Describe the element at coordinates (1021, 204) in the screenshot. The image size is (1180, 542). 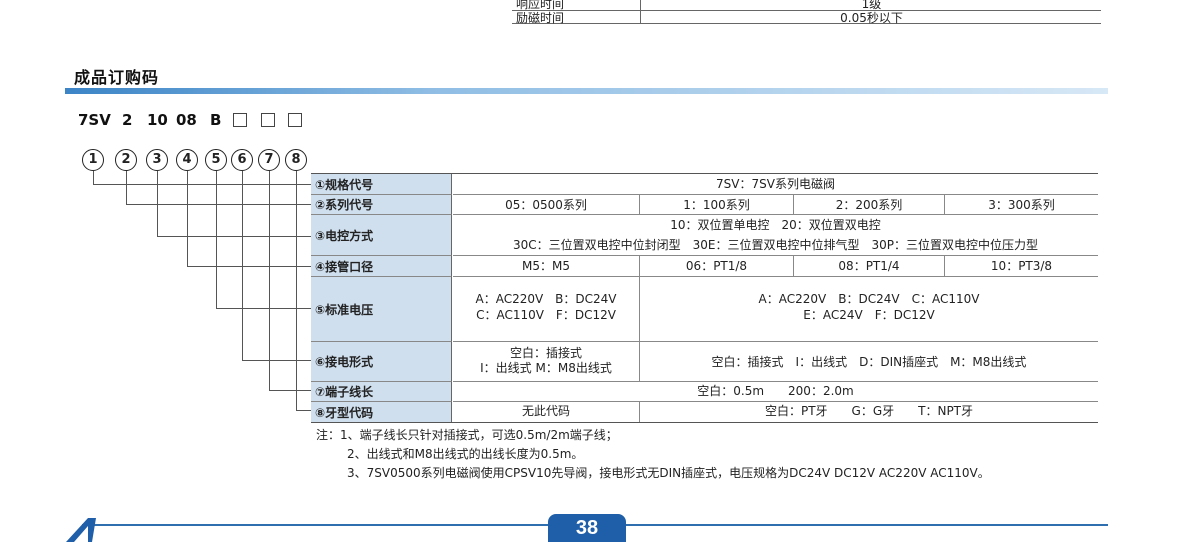
I see `series-cell: 3：300系列` at that location.